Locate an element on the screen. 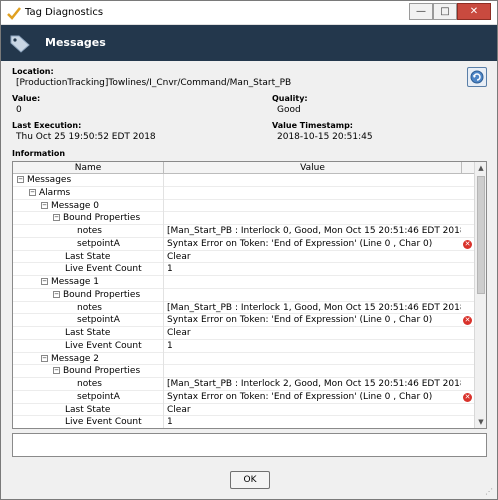 This screenshot has width=498, height=500. value-value: 0 is located at coordinates (19, 110).